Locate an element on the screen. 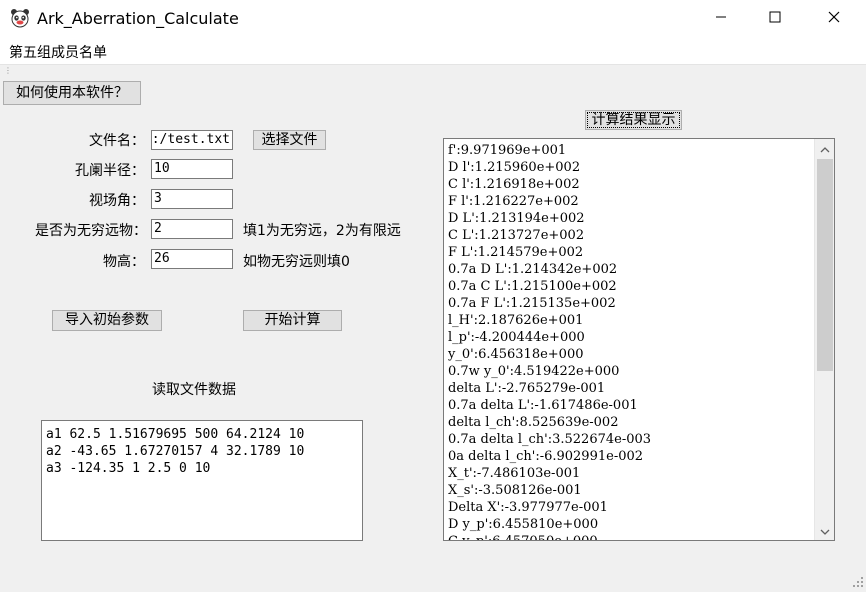 This screenshot has width=866, height=592. file-data-label: 读取文件数据 is located at coordinates (194, 390).